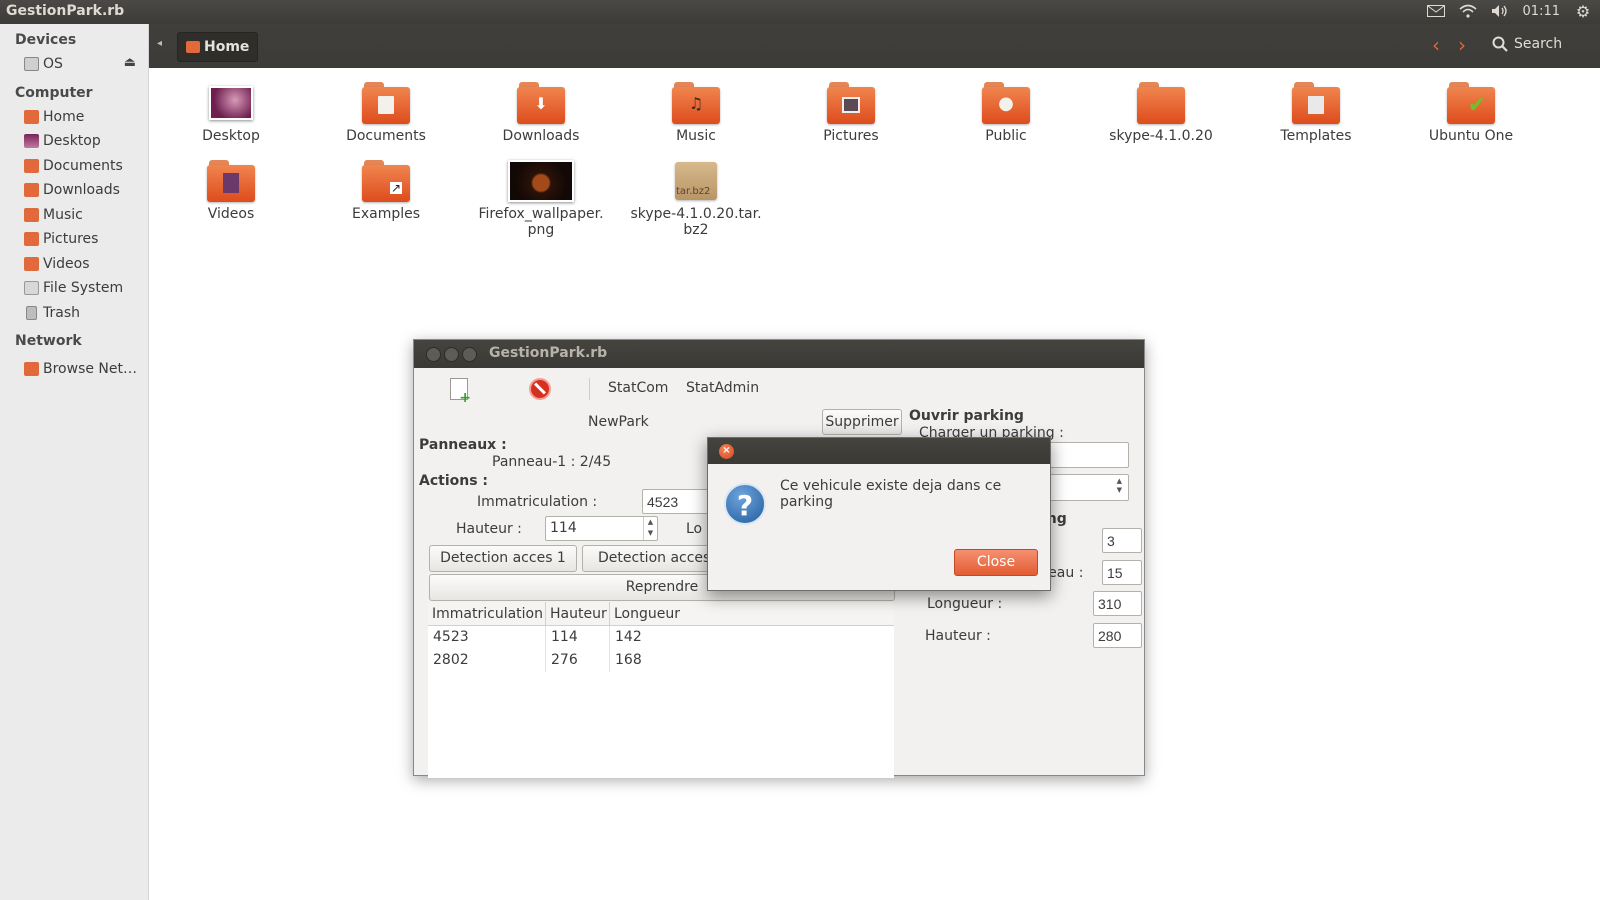  I want to click on downloads-folder-icon, so click(31, 190).